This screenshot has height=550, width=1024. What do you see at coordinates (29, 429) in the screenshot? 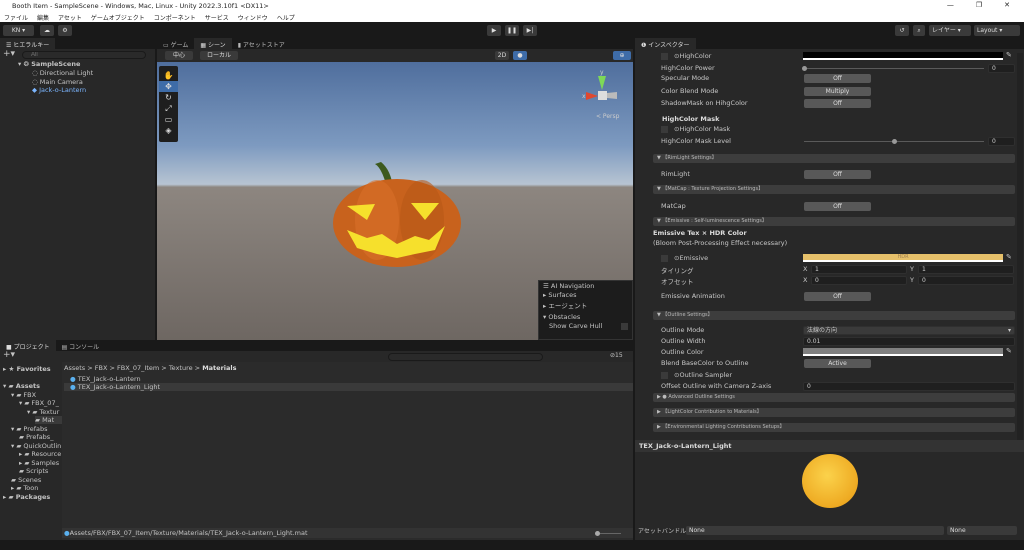
I see `folder-item: ▾ ▰ Prefabs` at bounding box center [29, 429].